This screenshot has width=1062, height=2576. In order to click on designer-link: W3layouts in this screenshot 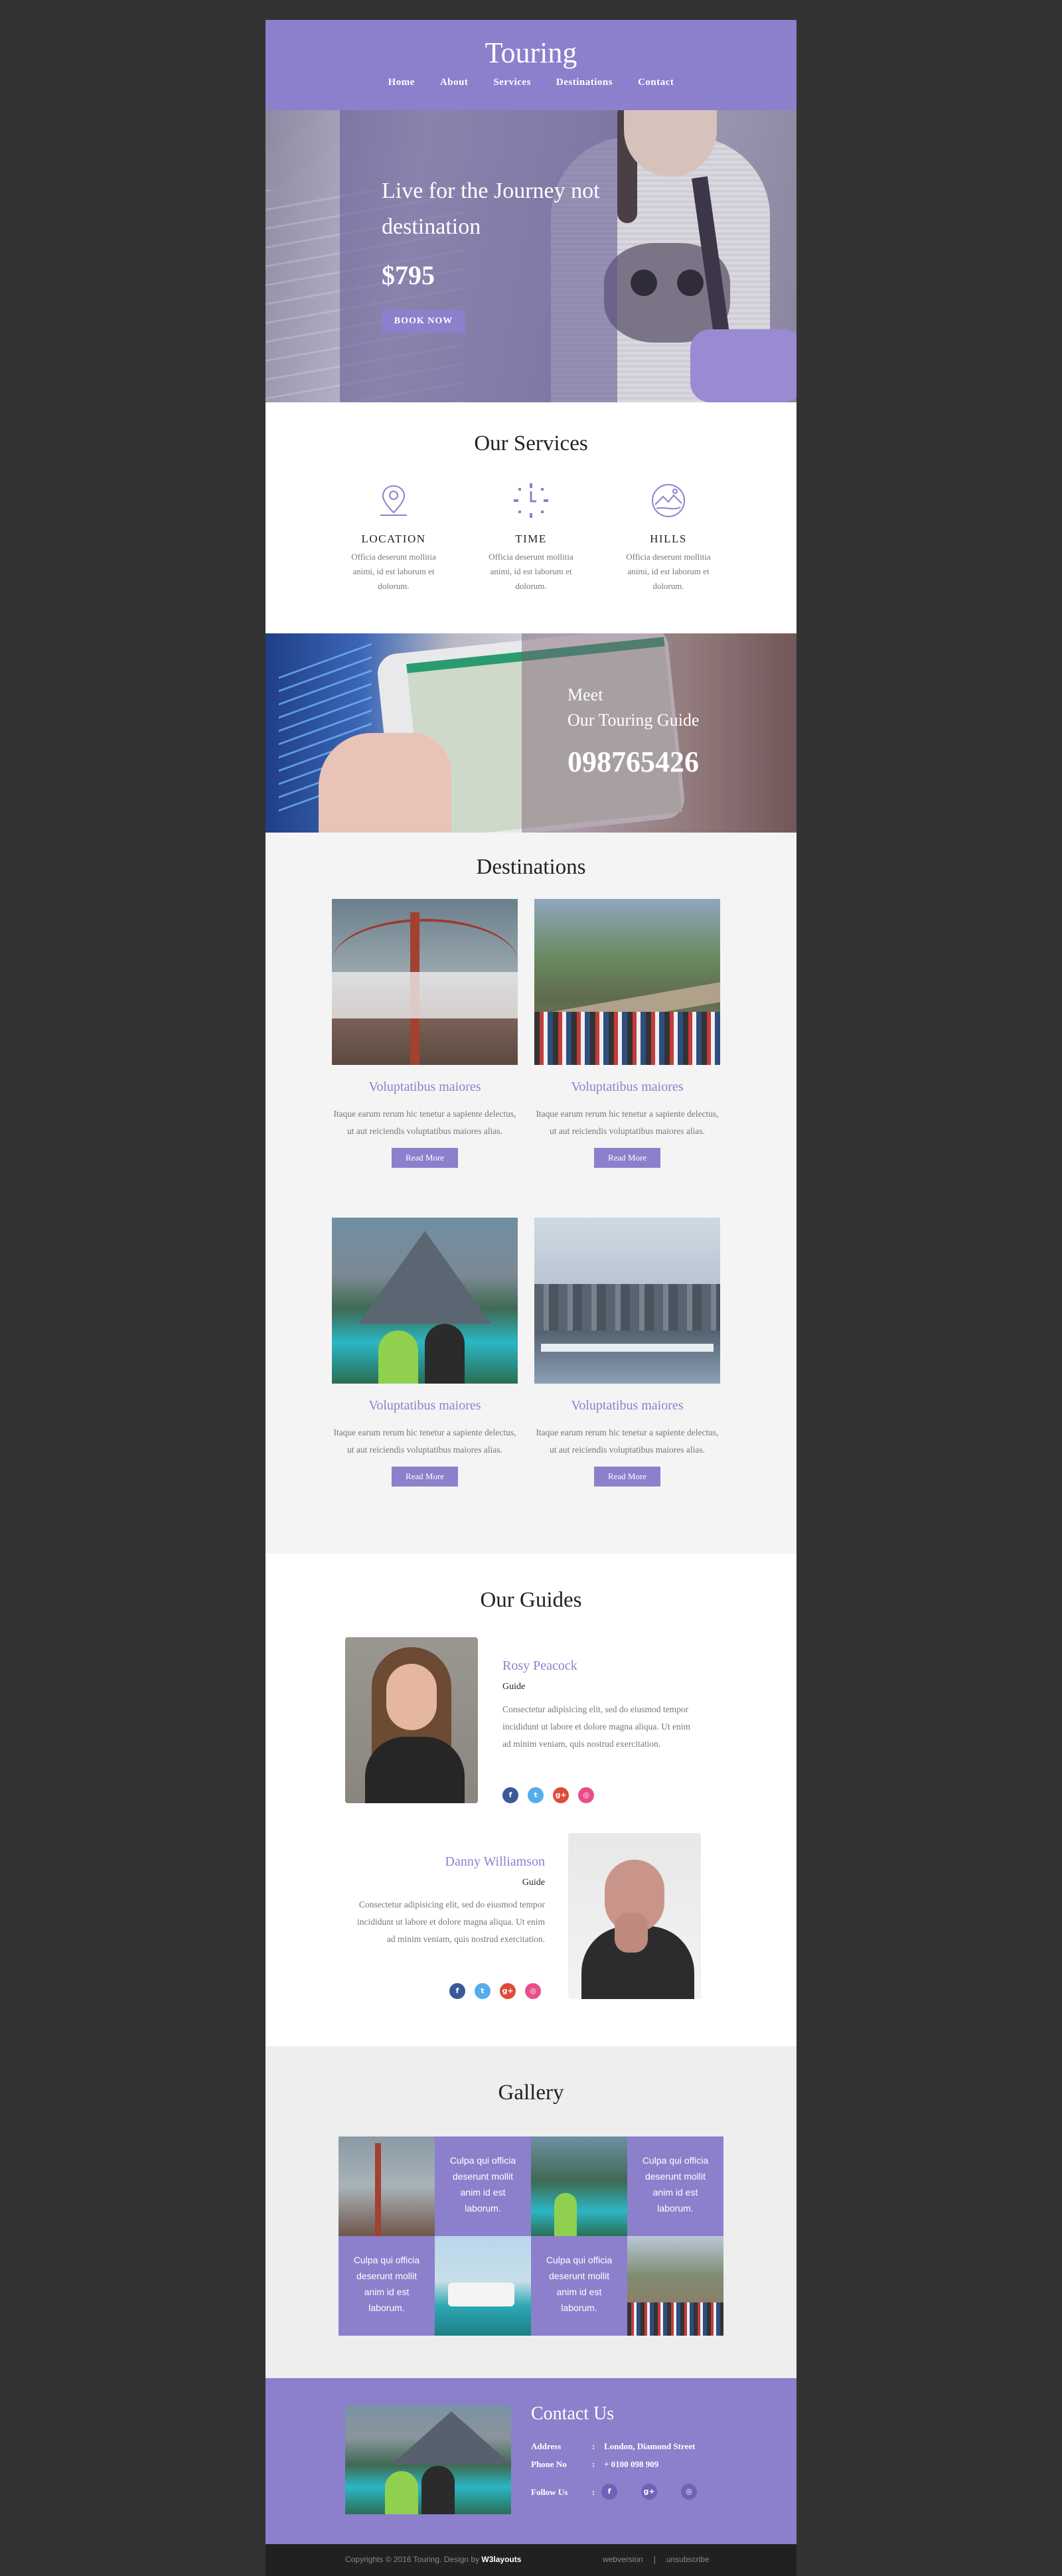, I will do `click(501, 2559)`.